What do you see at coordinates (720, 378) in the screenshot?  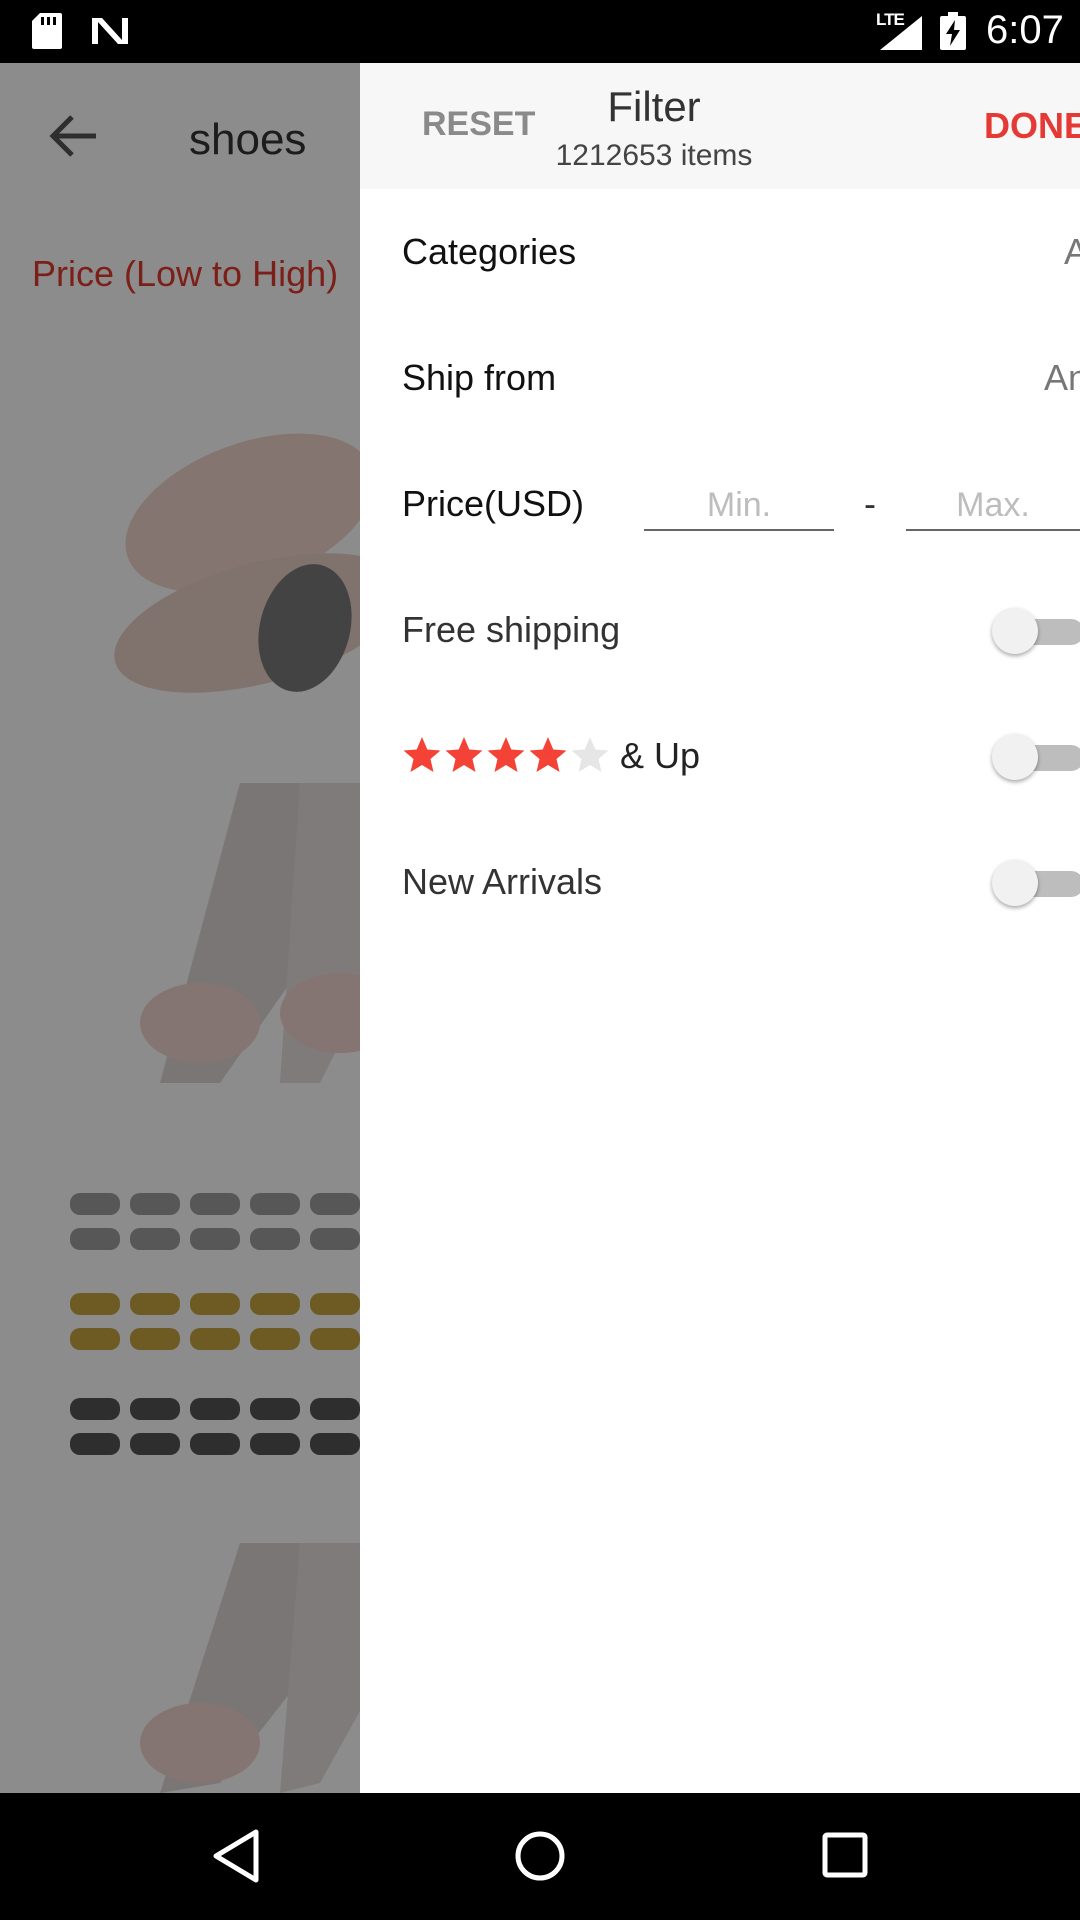 I see `ship-from-row: Ship from Any` at bounding box center [720, 378].